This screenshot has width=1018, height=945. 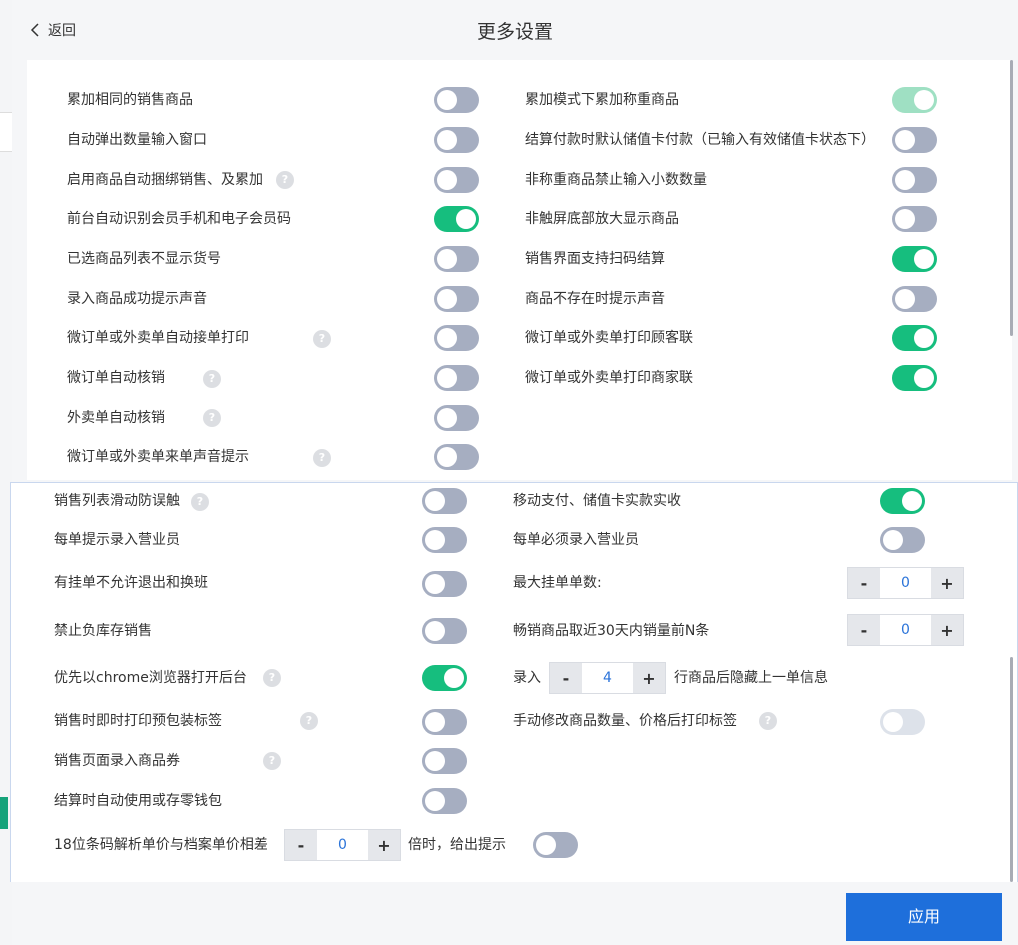 What do you see at coordinates (456, 338) in the screenshot?
I see `toggle-auto-accept-print` at bounding box center [456, 338].